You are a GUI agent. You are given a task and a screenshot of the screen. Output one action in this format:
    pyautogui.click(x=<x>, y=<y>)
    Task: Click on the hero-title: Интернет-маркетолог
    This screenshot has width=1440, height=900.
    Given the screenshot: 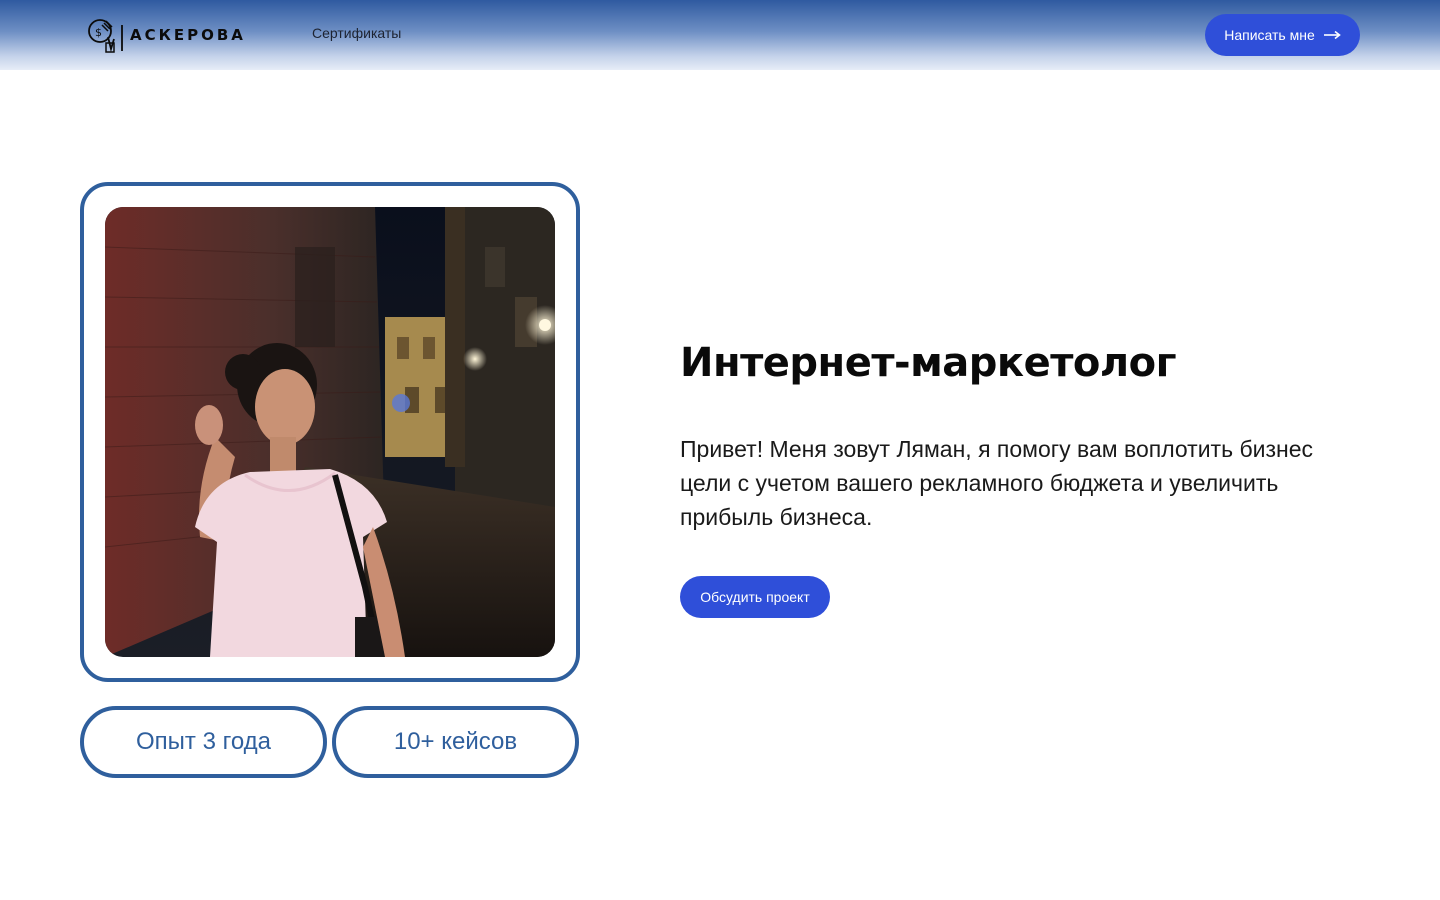 What is the action you would take?
    pyautogui.click(x=928, y=363)
    